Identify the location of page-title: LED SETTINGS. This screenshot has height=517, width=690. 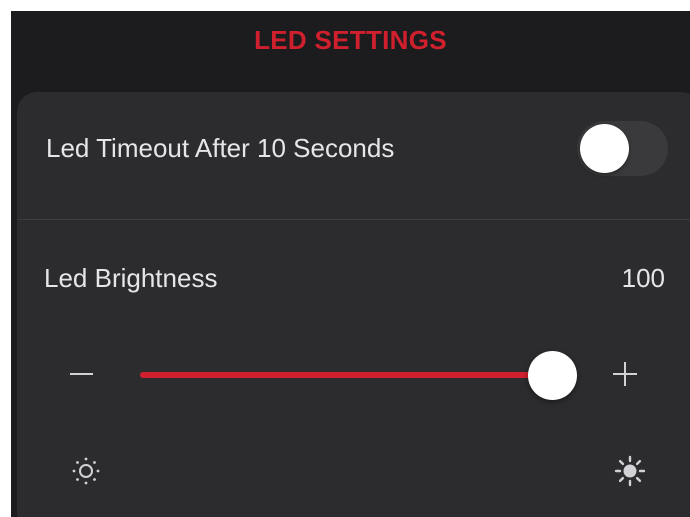
(350, 40).